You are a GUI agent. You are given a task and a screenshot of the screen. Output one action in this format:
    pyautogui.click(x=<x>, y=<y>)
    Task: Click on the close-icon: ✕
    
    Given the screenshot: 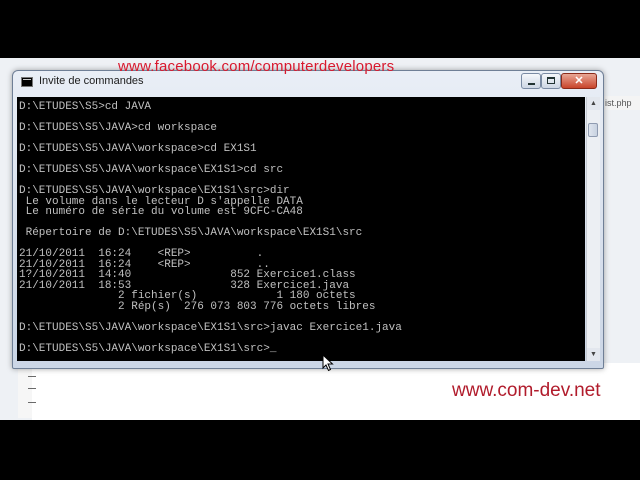 What is the action you would take?
    pyautogui.click(x=579, y=81)
    